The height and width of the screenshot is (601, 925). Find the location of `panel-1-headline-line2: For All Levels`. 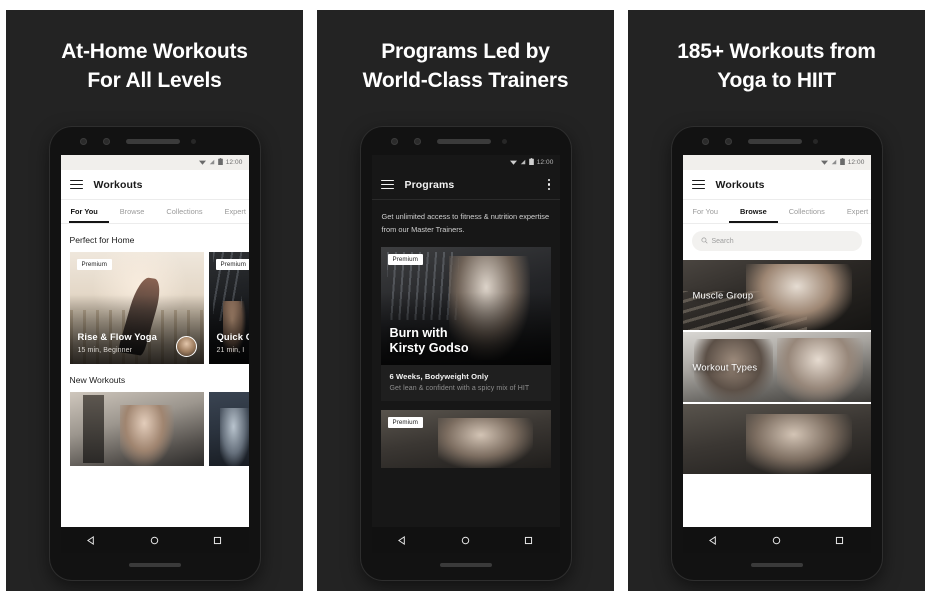

panel-1-headline-line2: For All Levels is located at coordinates (154, 80).